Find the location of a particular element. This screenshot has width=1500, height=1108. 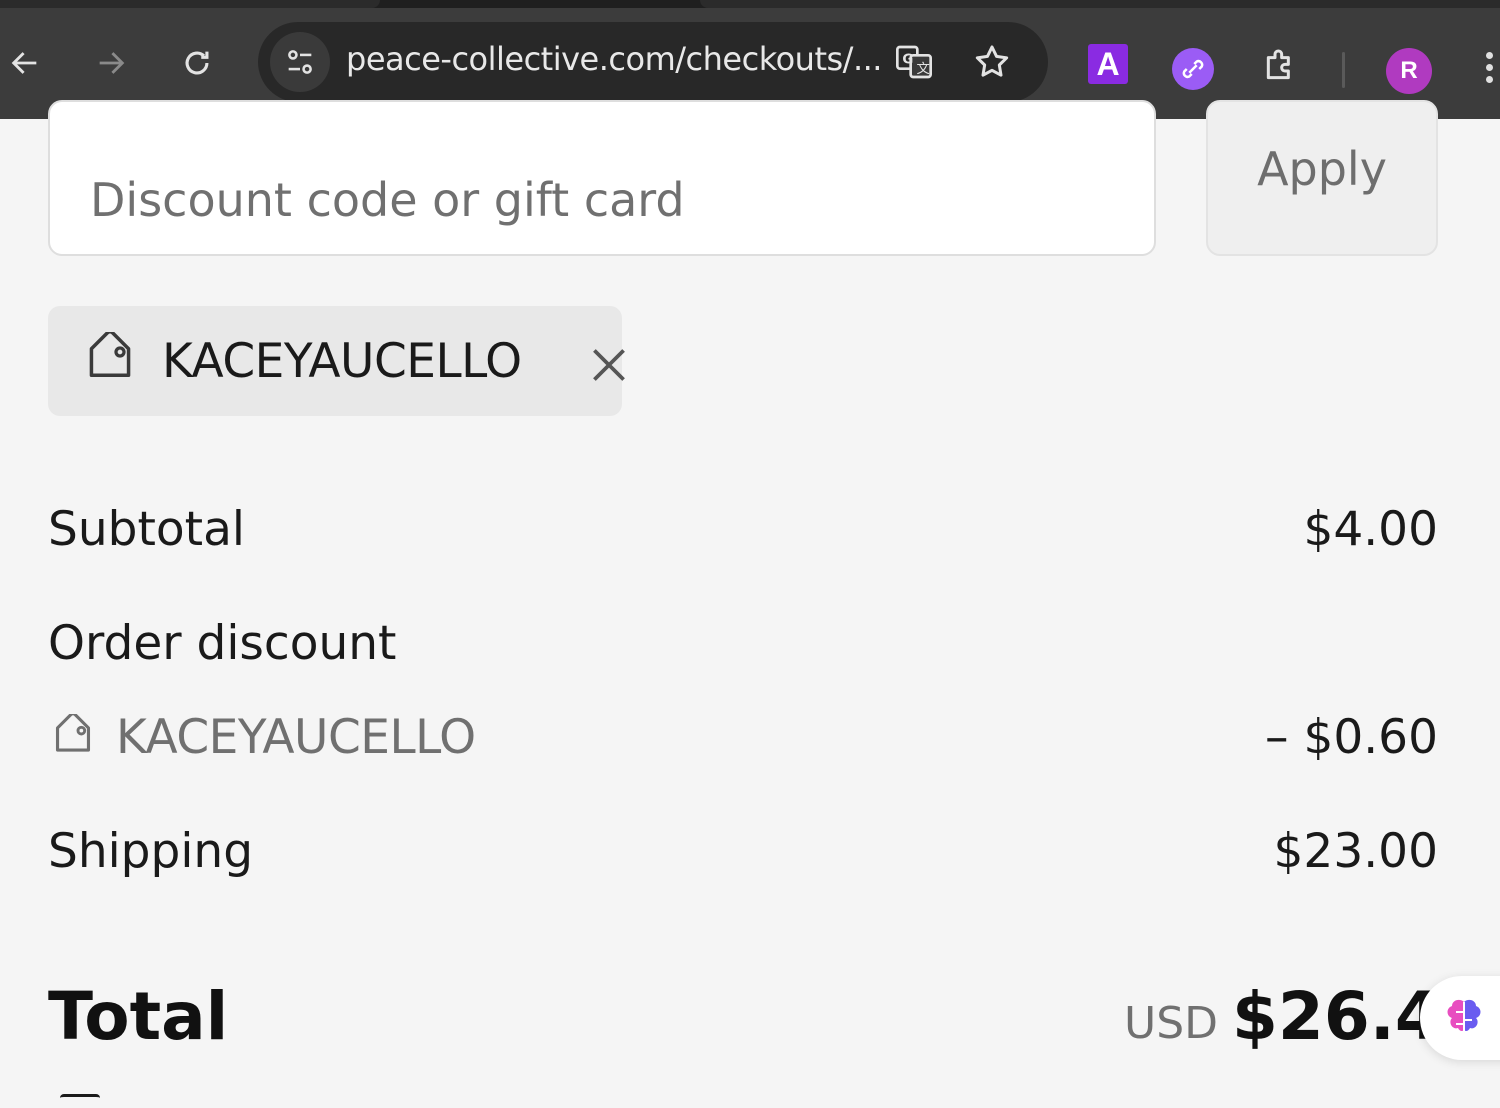

reload-icon is located at coordinates (197, 63).